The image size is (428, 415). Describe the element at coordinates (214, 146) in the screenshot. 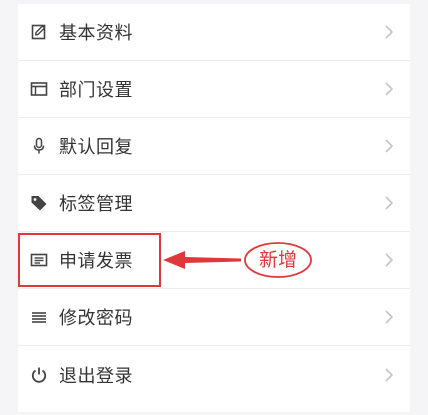

I see `menu-item-default-reply: 默认回复` at that location.